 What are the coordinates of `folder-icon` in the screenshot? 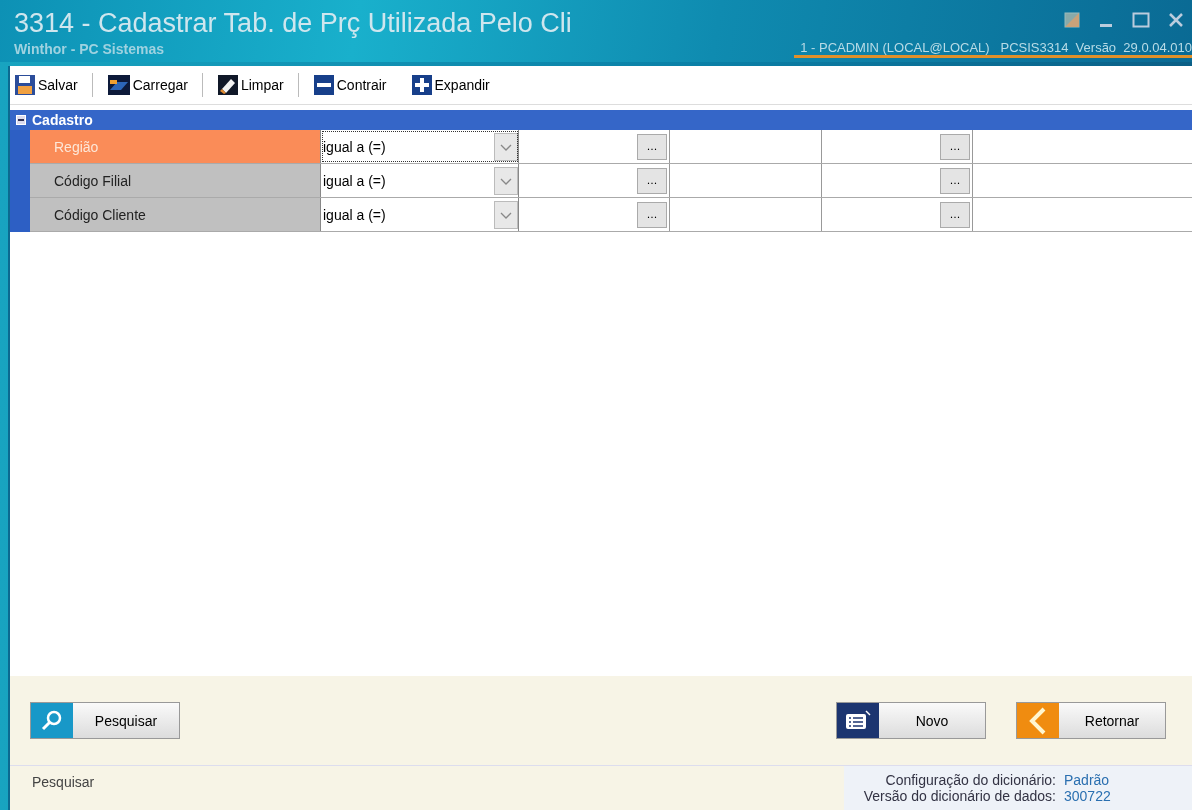 It's located at (118, 85).